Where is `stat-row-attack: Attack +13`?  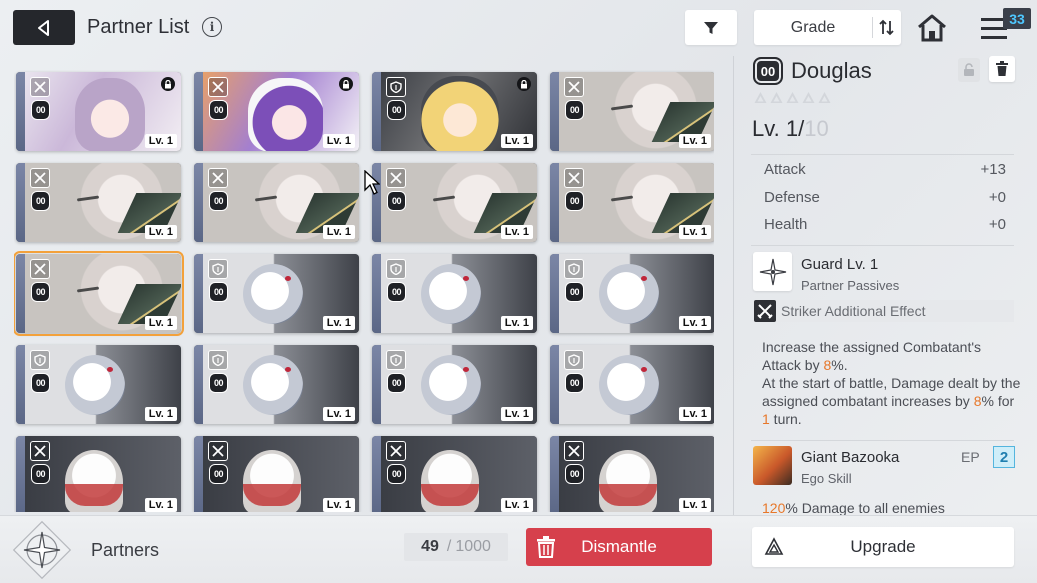
stat-row-attack: Attack +13 is located at coordinates (885, 169).